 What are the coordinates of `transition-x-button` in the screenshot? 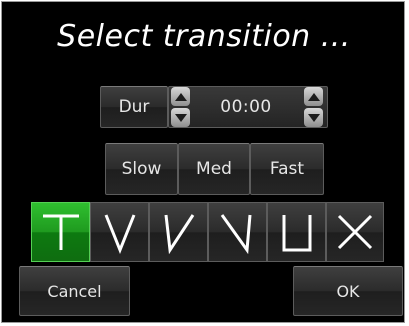 It's located at (355, 232).